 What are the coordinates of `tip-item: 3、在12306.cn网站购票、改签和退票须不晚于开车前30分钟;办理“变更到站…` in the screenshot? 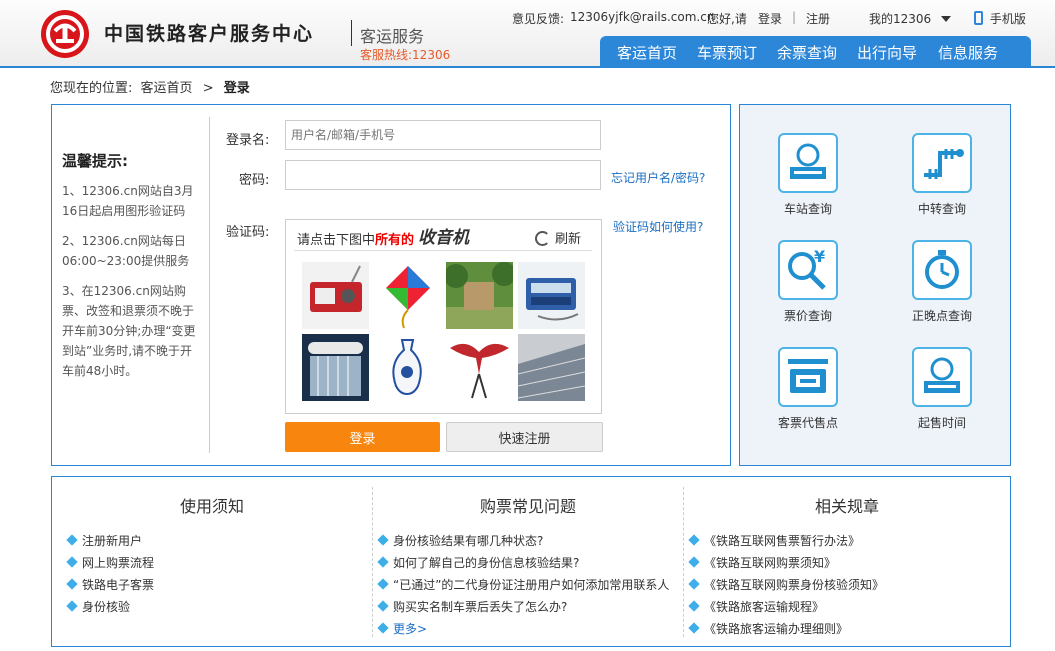 It's located at (129, 331).